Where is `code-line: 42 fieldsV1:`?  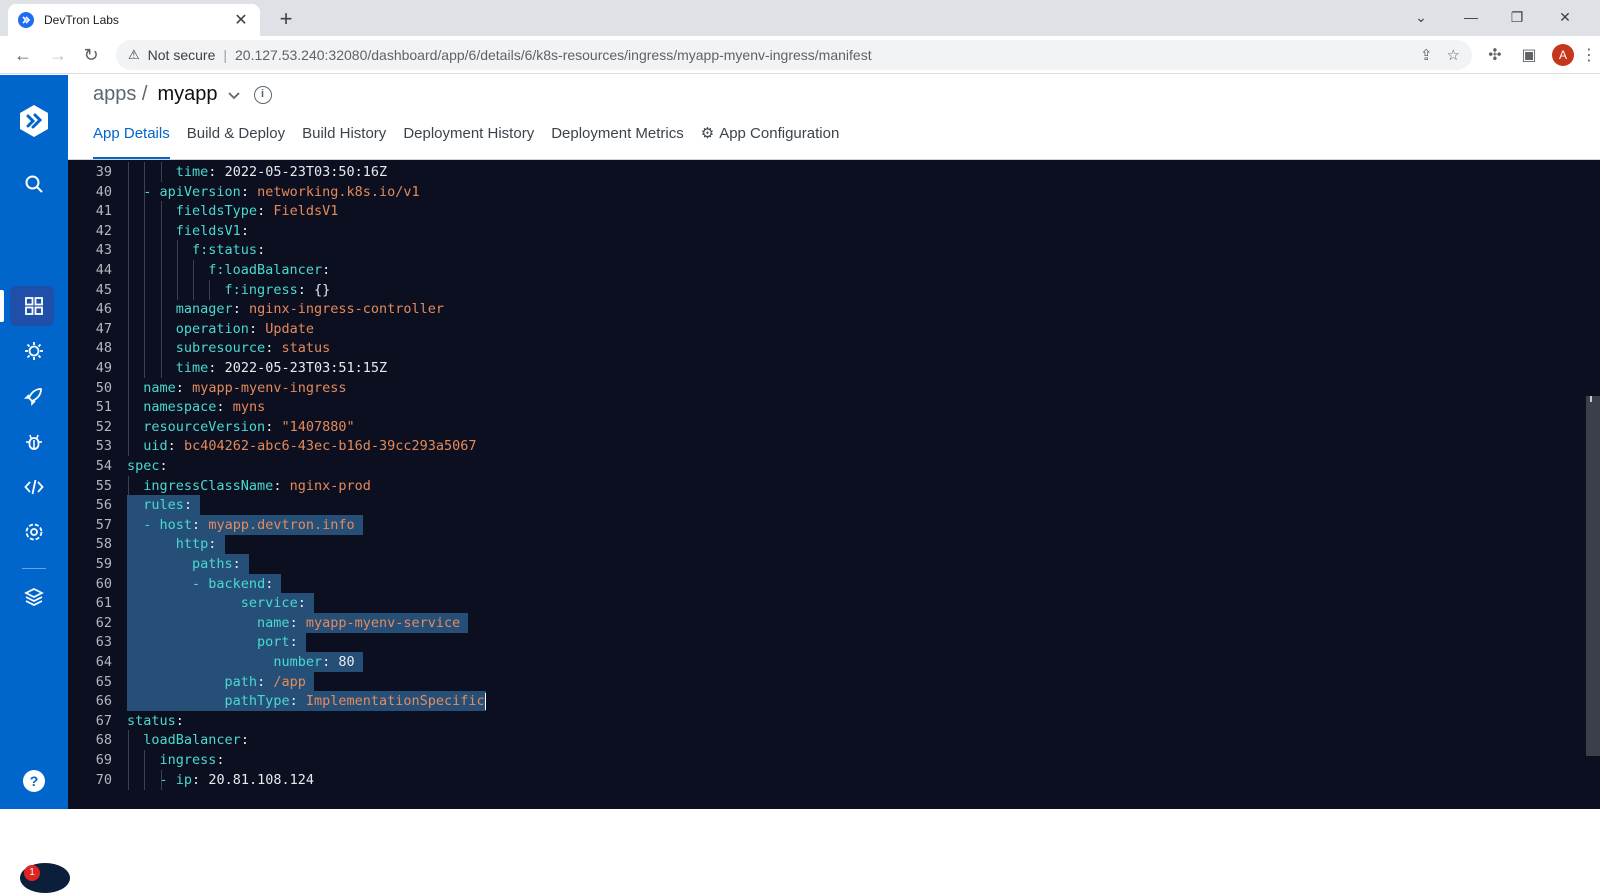
code-line: 42 fieldsV1: is located at coordinates (818, 230).